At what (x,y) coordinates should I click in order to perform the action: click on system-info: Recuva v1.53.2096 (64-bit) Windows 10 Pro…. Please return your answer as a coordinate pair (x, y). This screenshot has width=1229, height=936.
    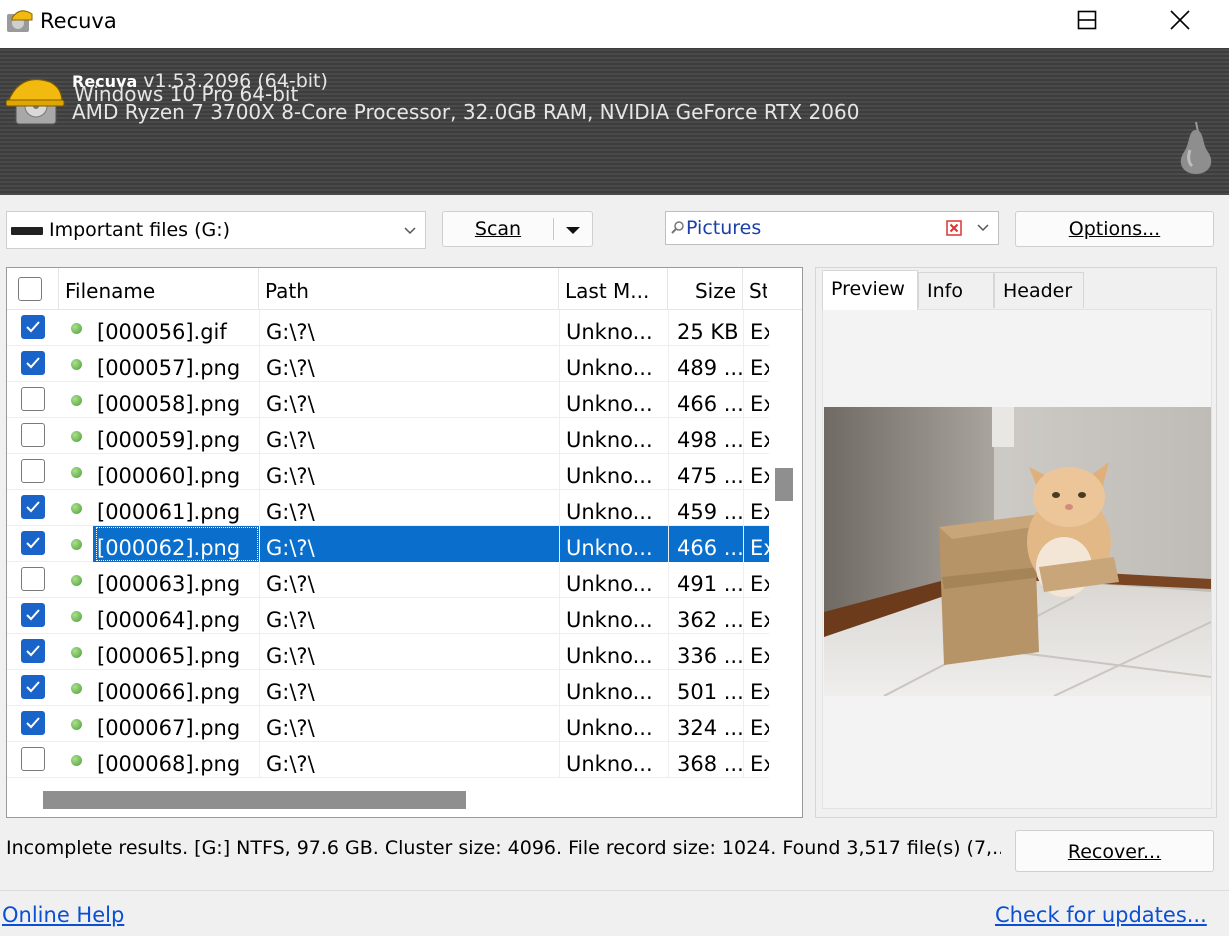
    Looking at the image, I should click on (465, 96).